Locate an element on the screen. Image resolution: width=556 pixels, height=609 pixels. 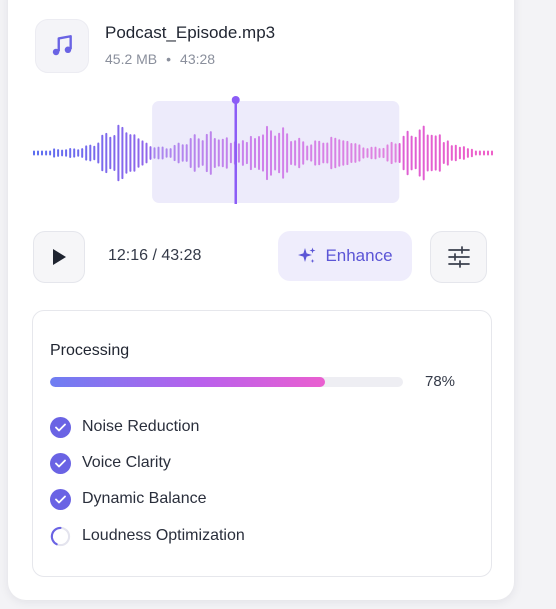
file-size: 45.2 MB is located at coordinates (131, 59).